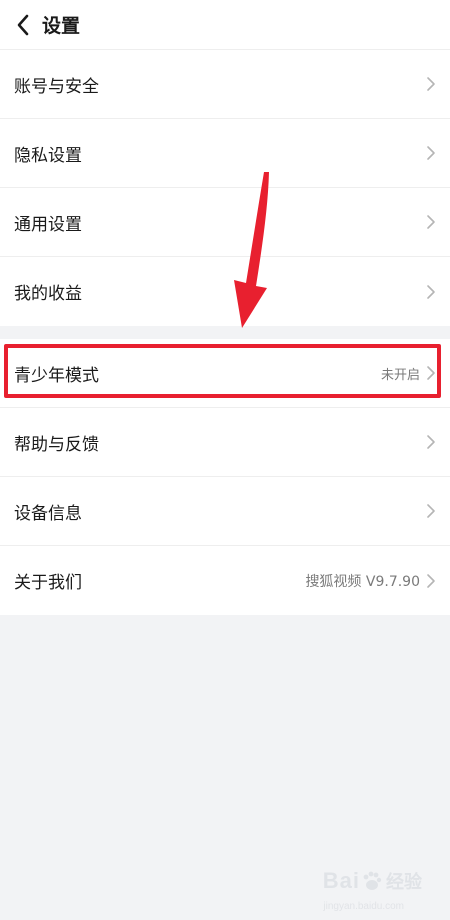 The height and width of the screenshot is (920, 450). What do you see at coordinates (61, 26) in the screenshot?
I see `page-title: 设置` at bounding box center [61, 26].